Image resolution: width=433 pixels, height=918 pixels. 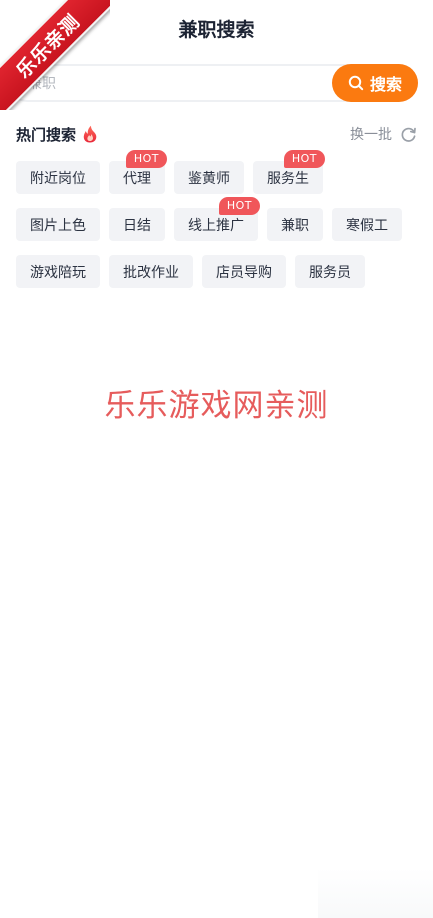 I want to click on hot-search-tag: 线上推广 HOT, so click(x=217, y=219).